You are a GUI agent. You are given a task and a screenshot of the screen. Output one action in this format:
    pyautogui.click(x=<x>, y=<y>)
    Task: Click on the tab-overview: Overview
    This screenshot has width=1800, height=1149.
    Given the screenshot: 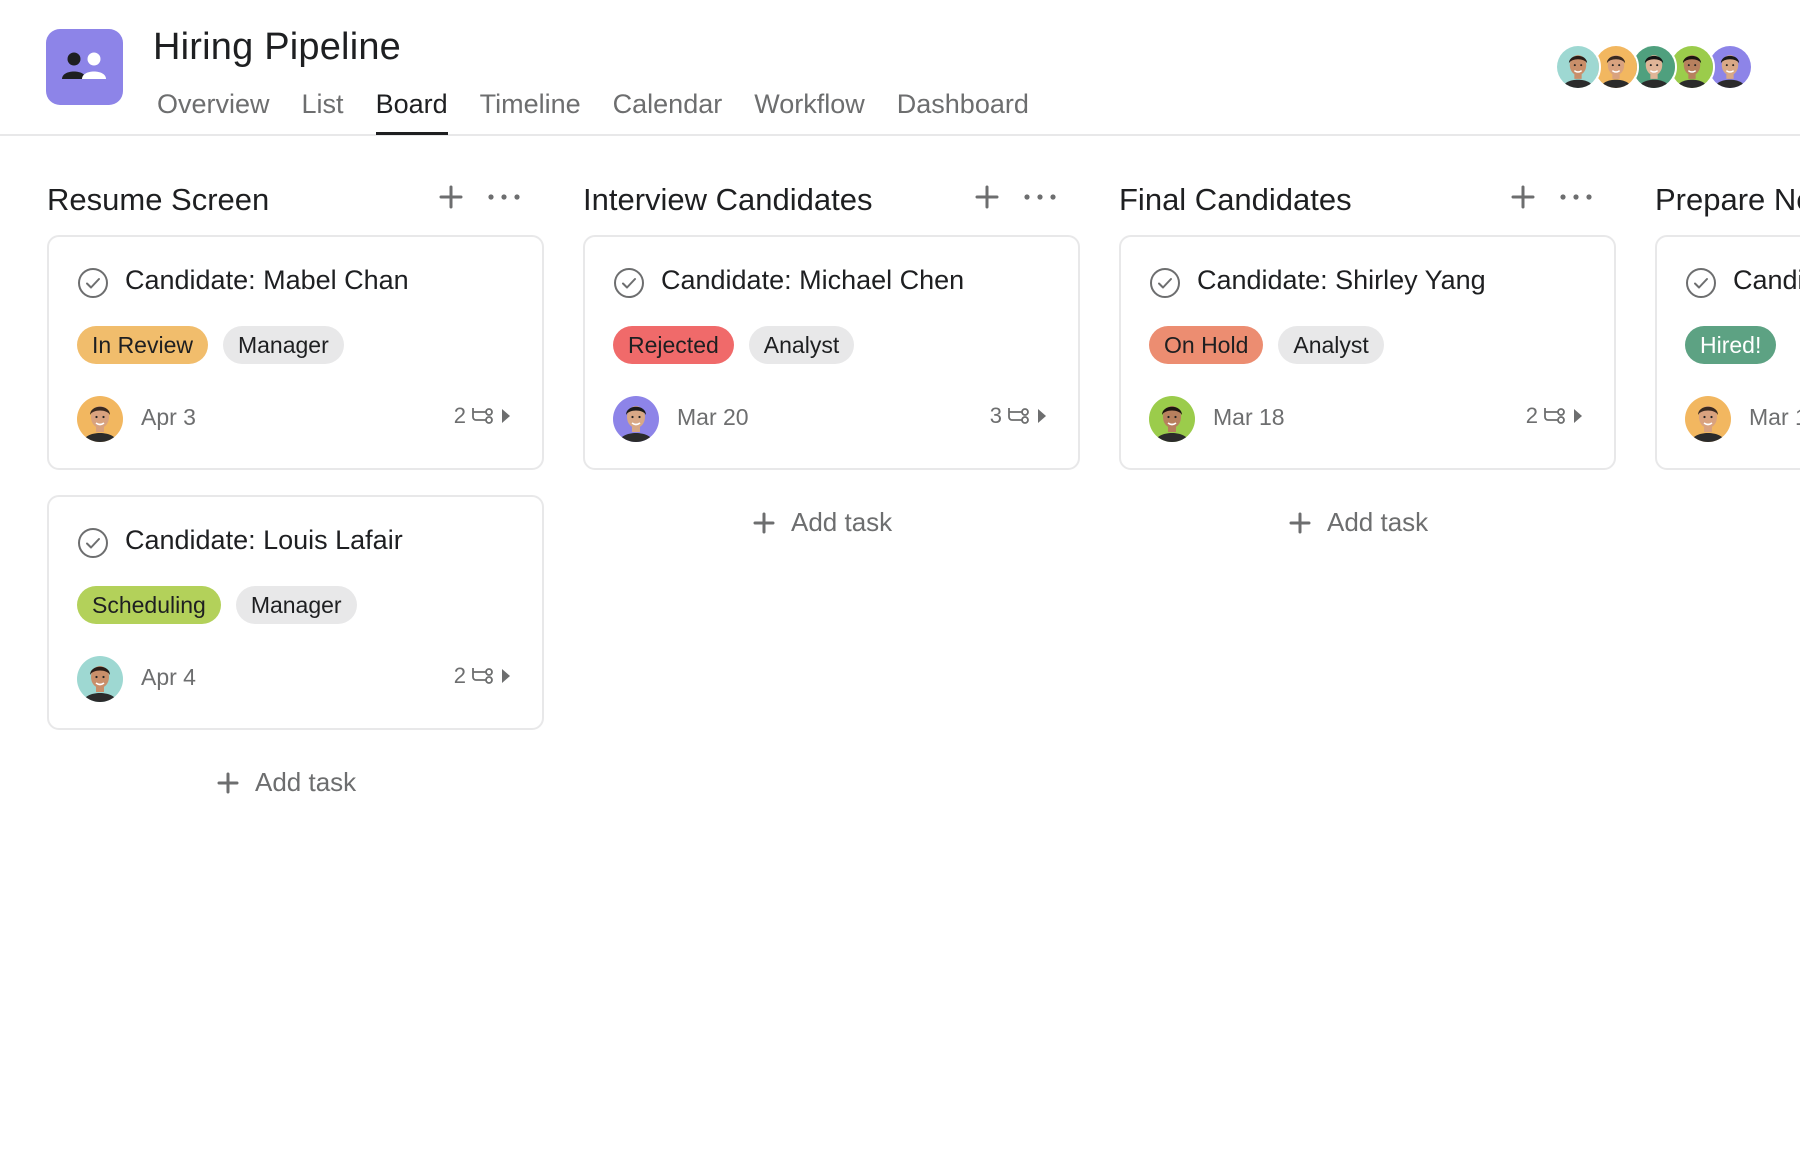 What is the action you would take?
    pyautogui.click(x=213, y=110)
    